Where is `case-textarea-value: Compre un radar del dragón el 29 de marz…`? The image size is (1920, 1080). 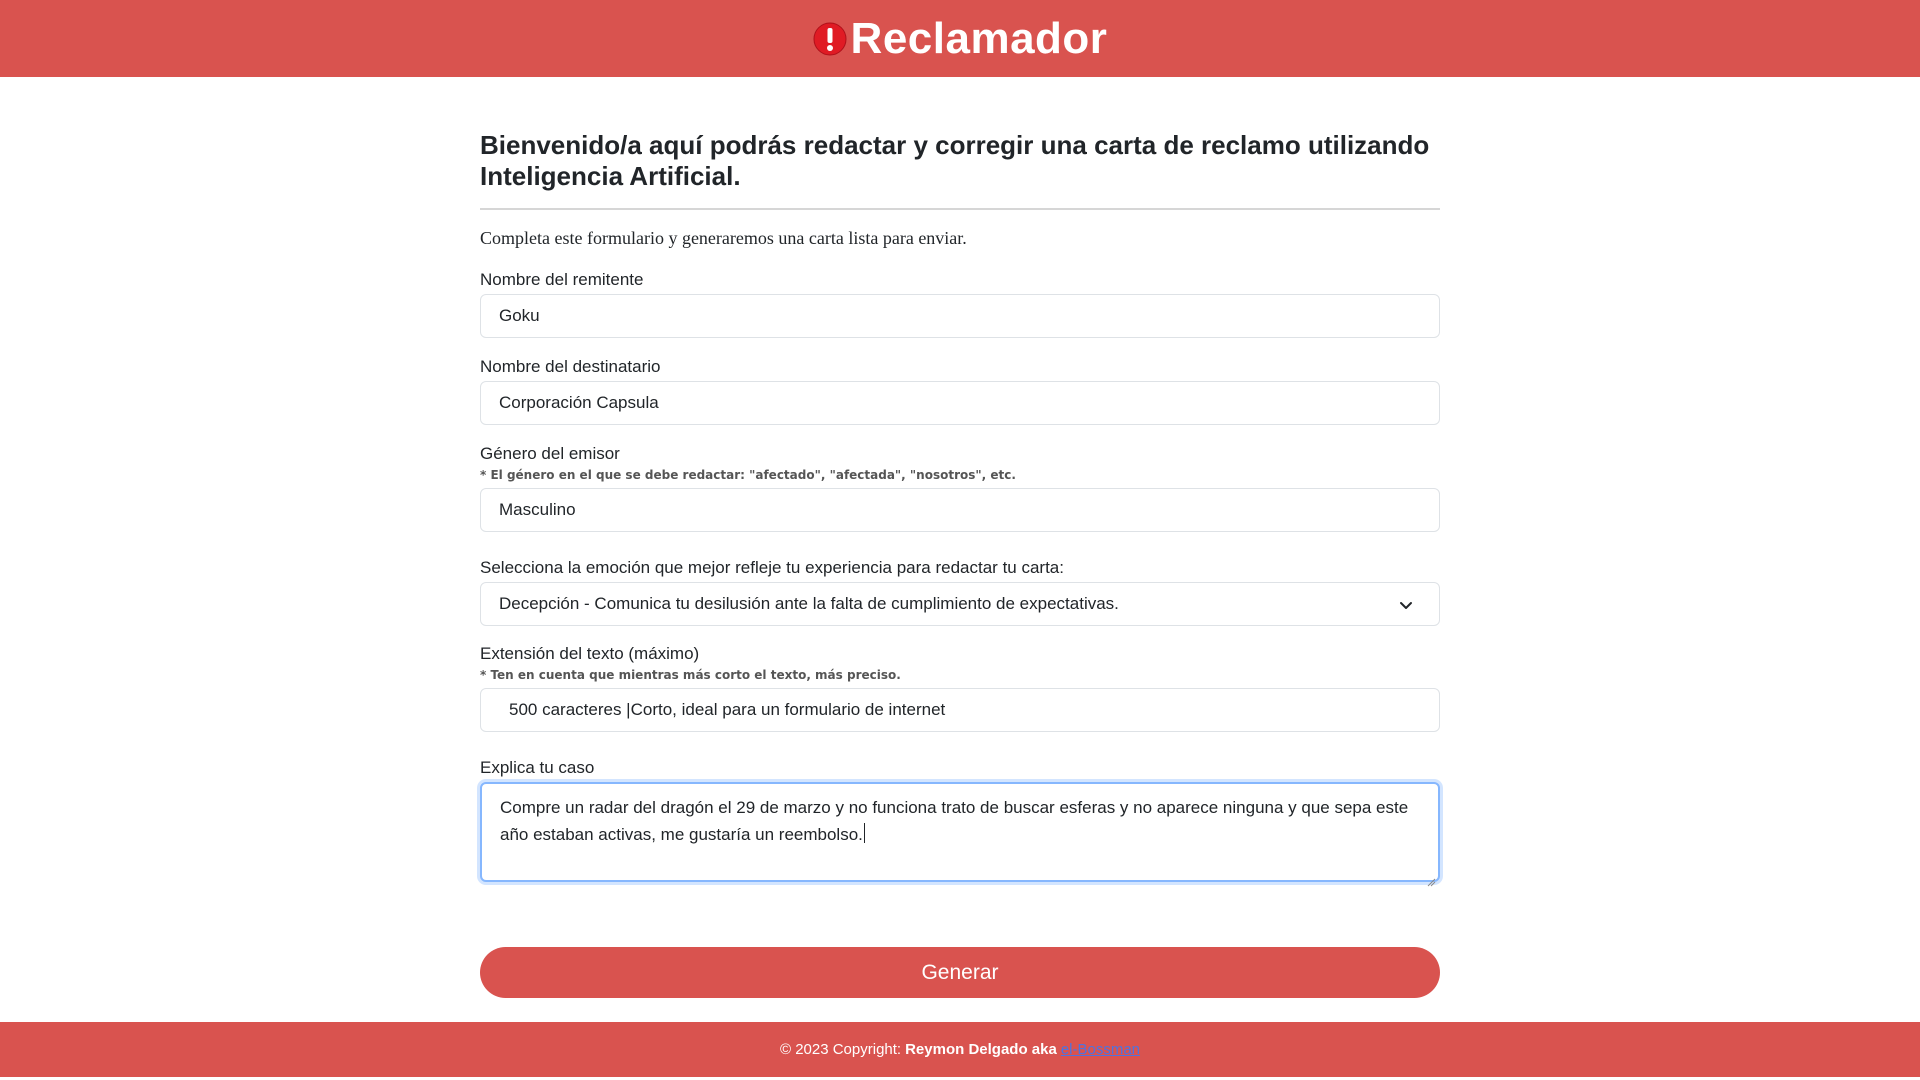 case-textarea-value: Compre un radar del dragón el 29 de marz… is located at coordinates (954, 821).